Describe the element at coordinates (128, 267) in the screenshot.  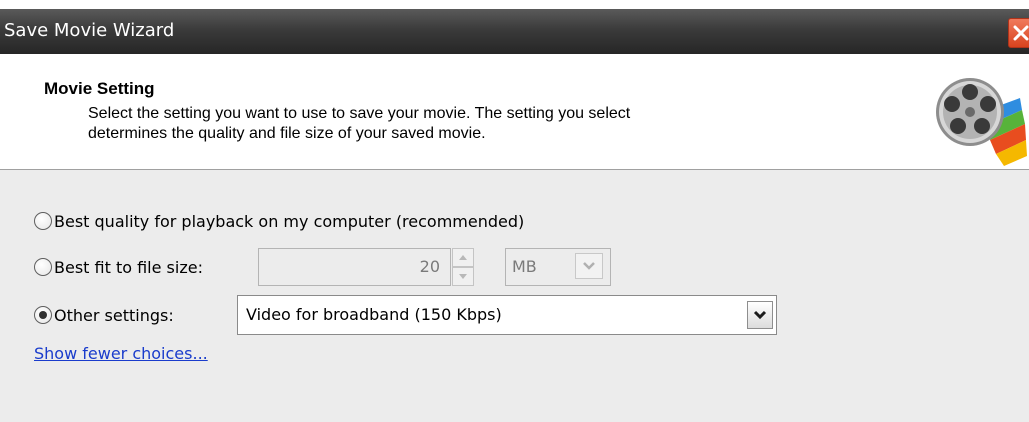
I see `best-fit-label: Best fit to file size:` at that location.